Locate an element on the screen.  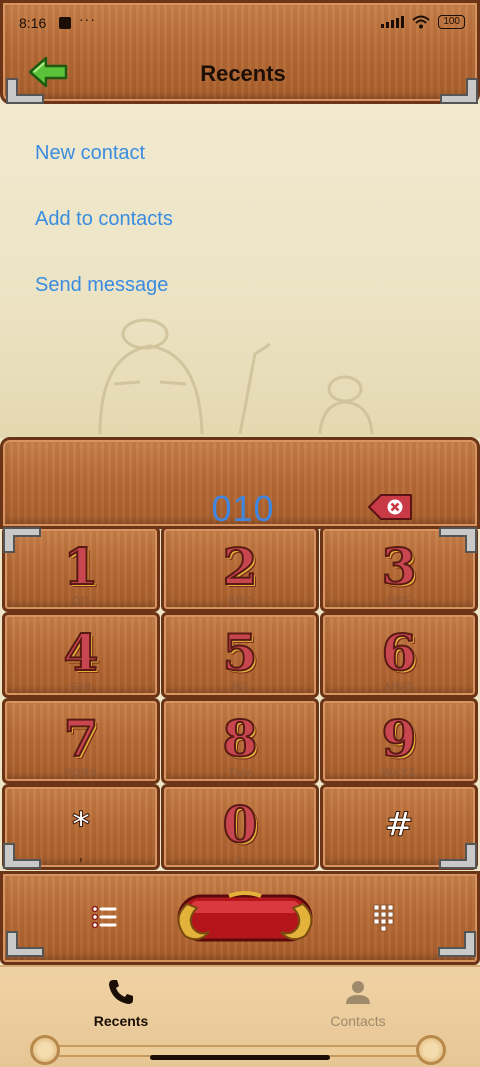
call-button is located at coordinates (245, 918).